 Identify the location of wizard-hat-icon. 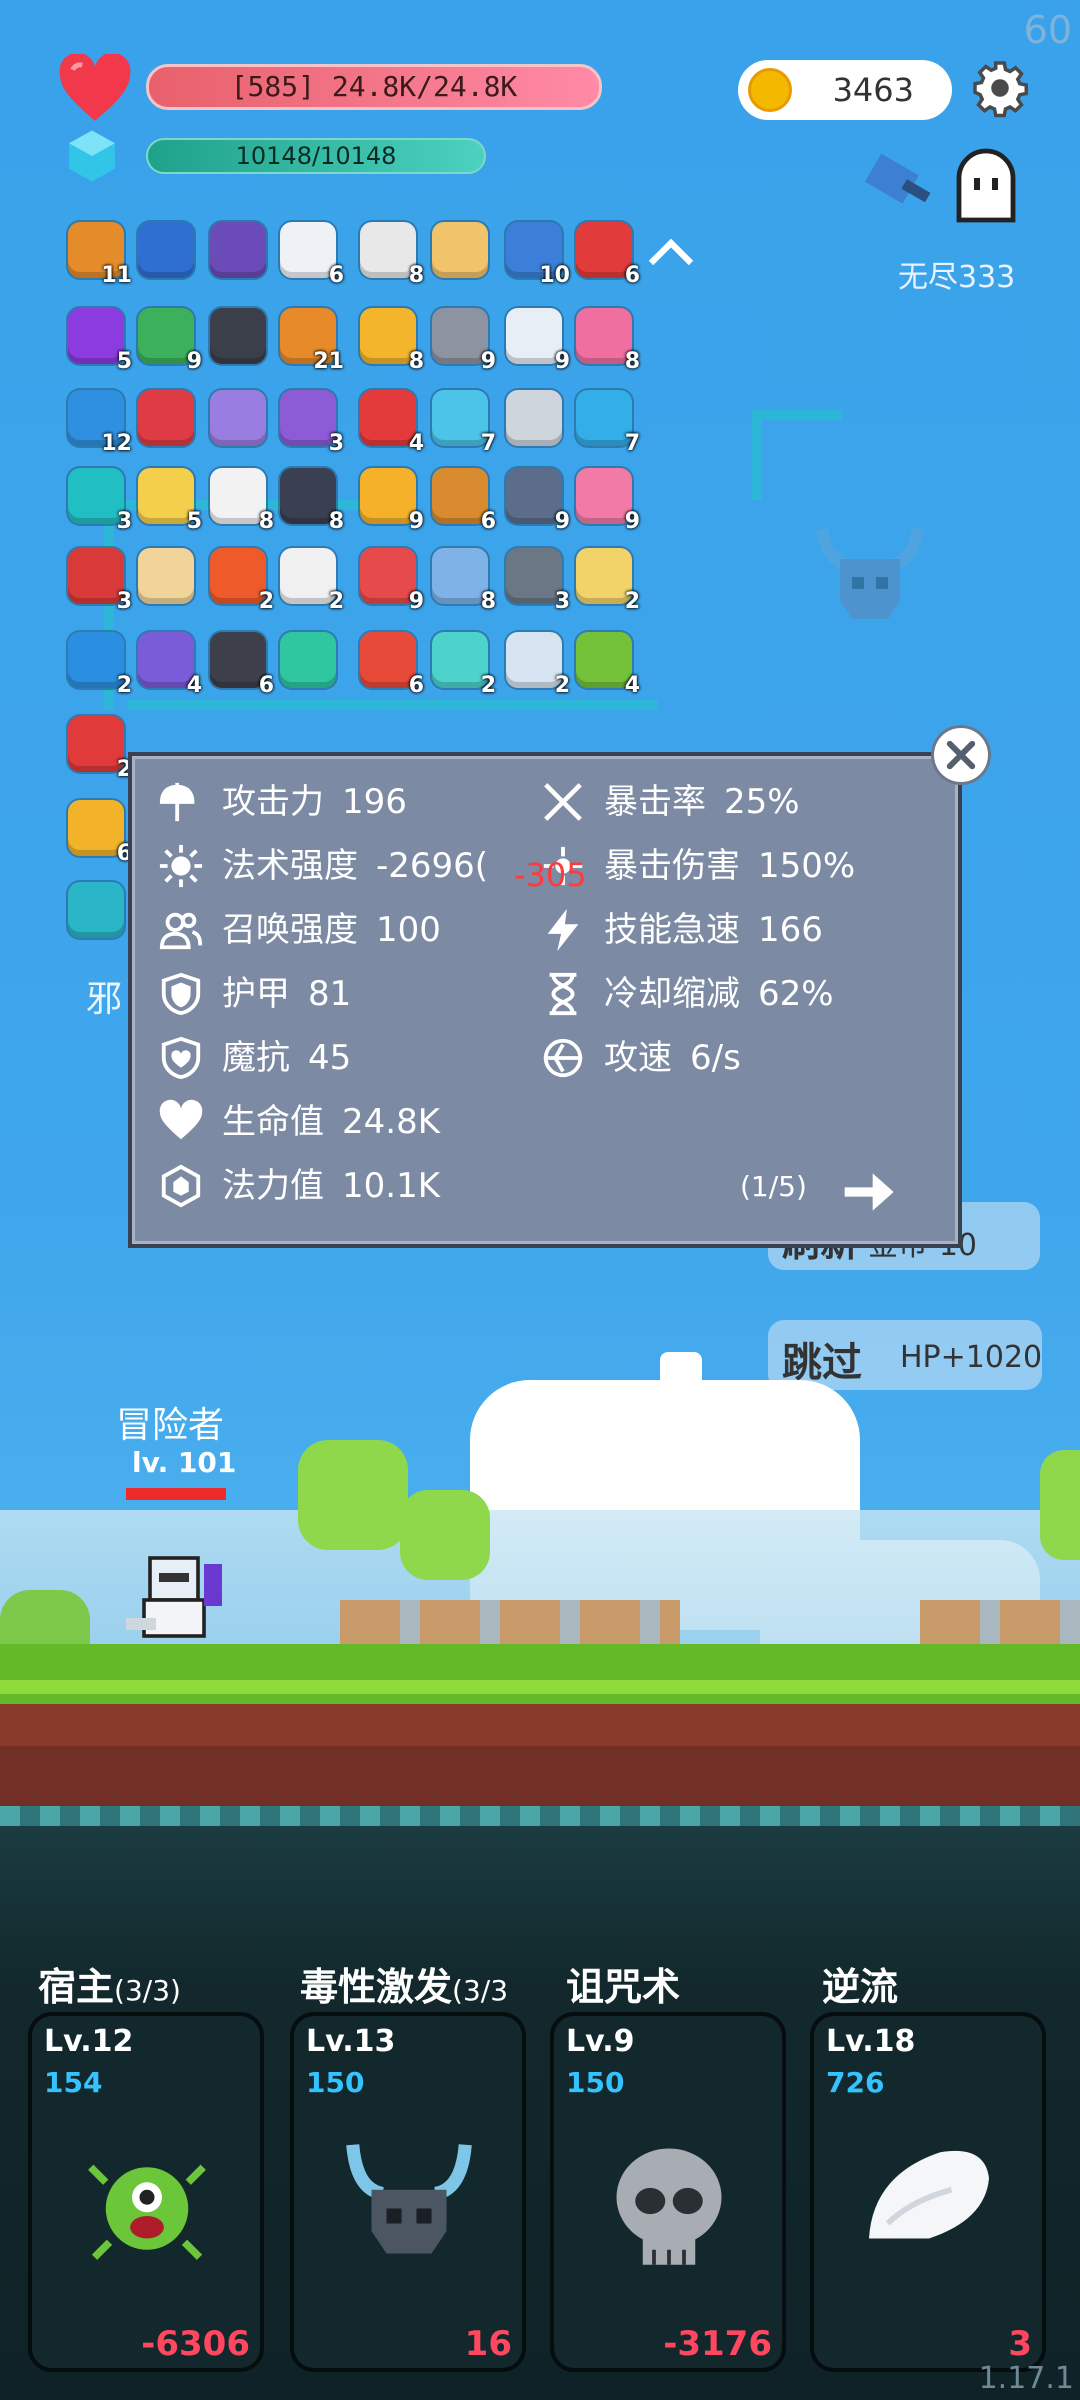
(238, 250).